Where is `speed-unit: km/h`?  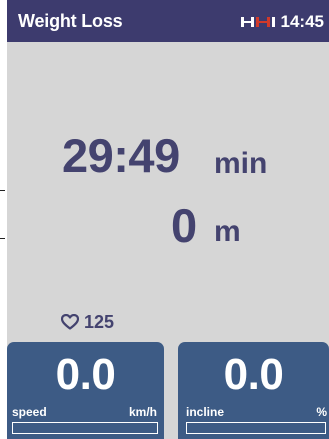 speed-unit: km/h is located at coordinates (142, 412).